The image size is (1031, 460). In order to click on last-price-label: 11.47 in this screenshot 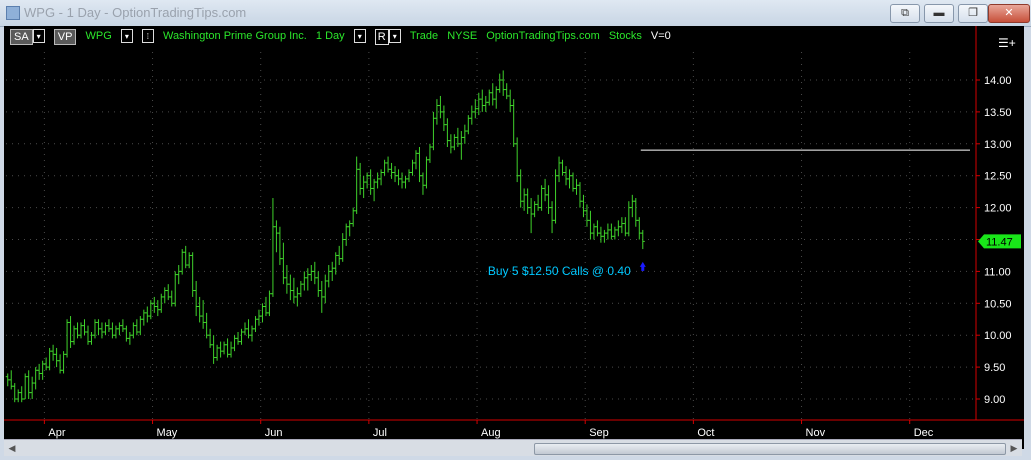, I will do `click(999, 242)`.